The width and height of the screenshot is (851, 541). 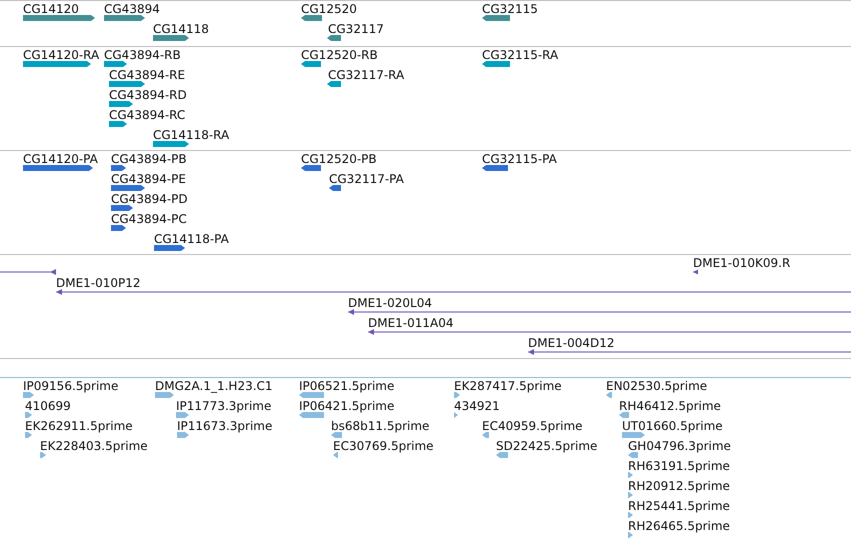 I want to click on feature-label: CG43894-RE, so click(x=147, y=75).